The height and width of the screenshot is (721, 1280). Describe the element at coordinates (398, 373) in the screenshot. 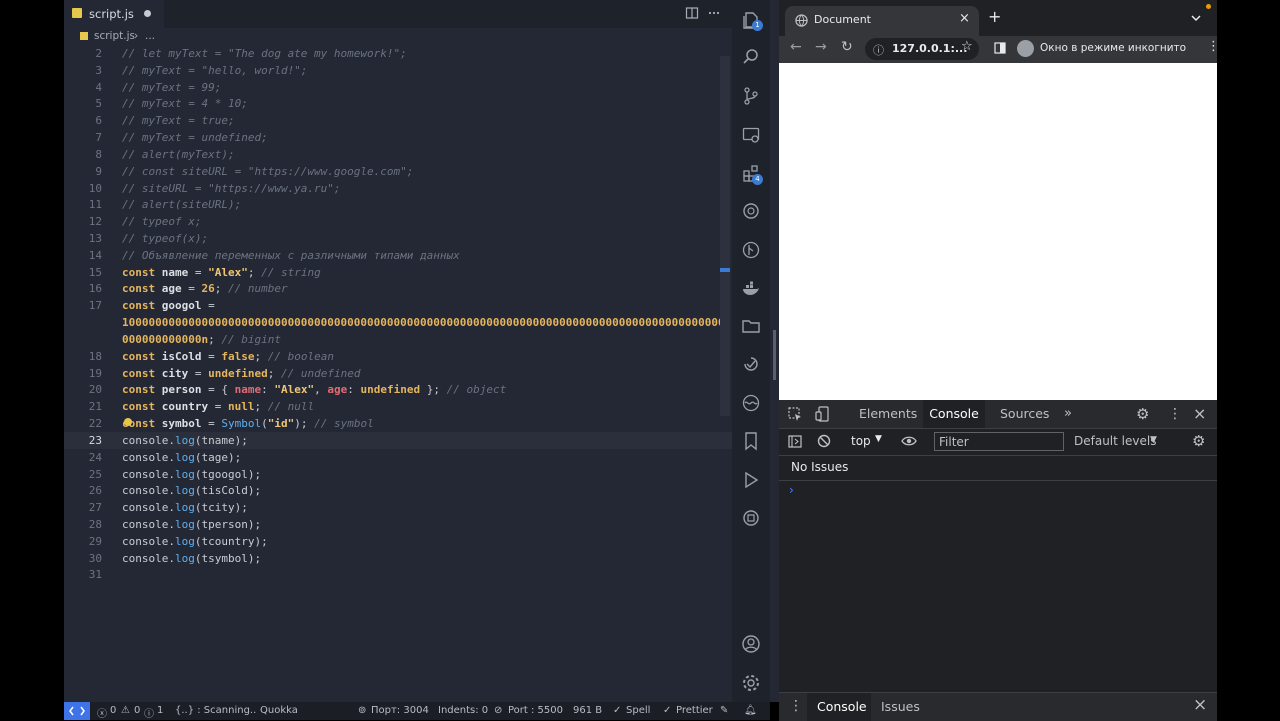

I see `code-line: 19 const city = undefined; // undefined` at that location.